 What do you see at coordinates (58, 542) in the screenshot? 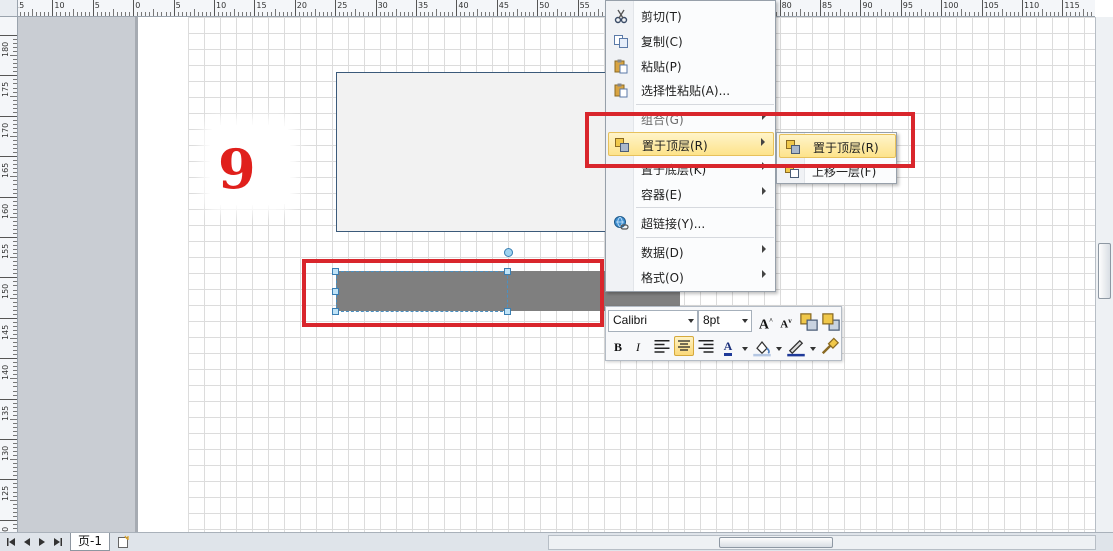
I see `last-page-icon` at bounding box center [58, 542].